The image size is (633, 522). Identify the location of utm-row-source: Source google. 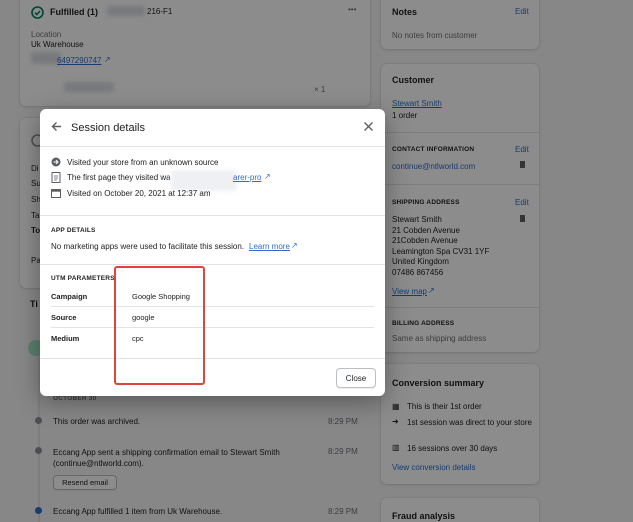
(212, 317).